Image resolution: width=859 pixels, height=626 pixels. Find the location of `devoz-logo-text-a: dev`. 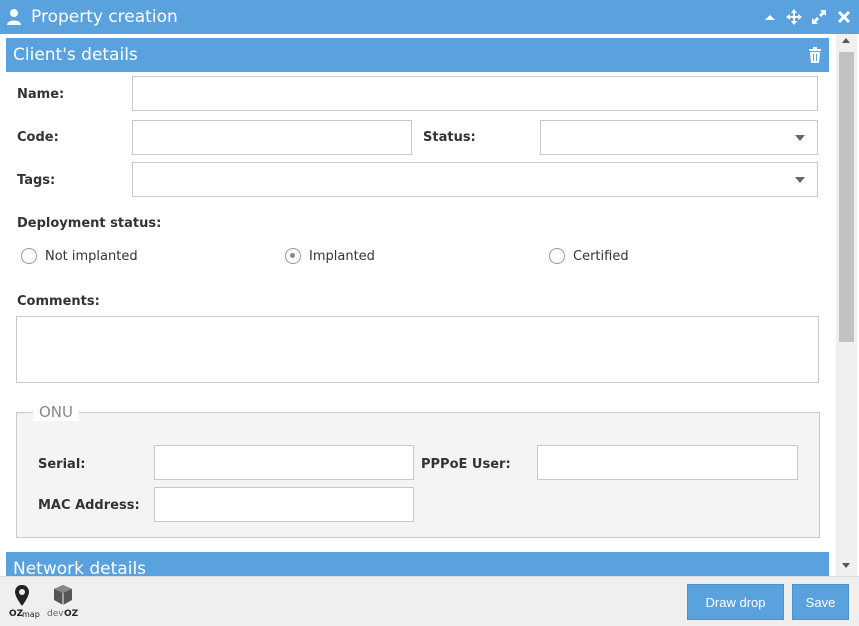

devoz-logo-text-a: dev is located at coordinates (55, 614).